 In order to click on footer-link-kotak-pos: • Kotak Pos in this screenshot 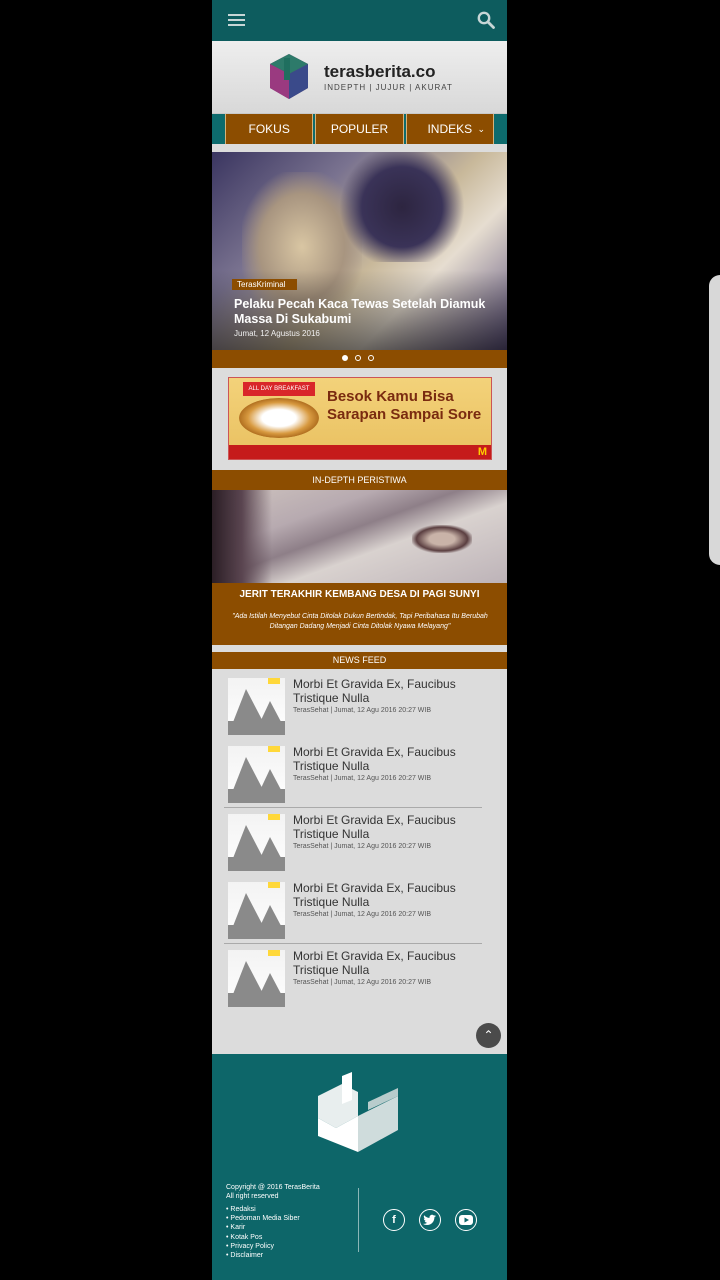, I will do `click(263, 1237)`.